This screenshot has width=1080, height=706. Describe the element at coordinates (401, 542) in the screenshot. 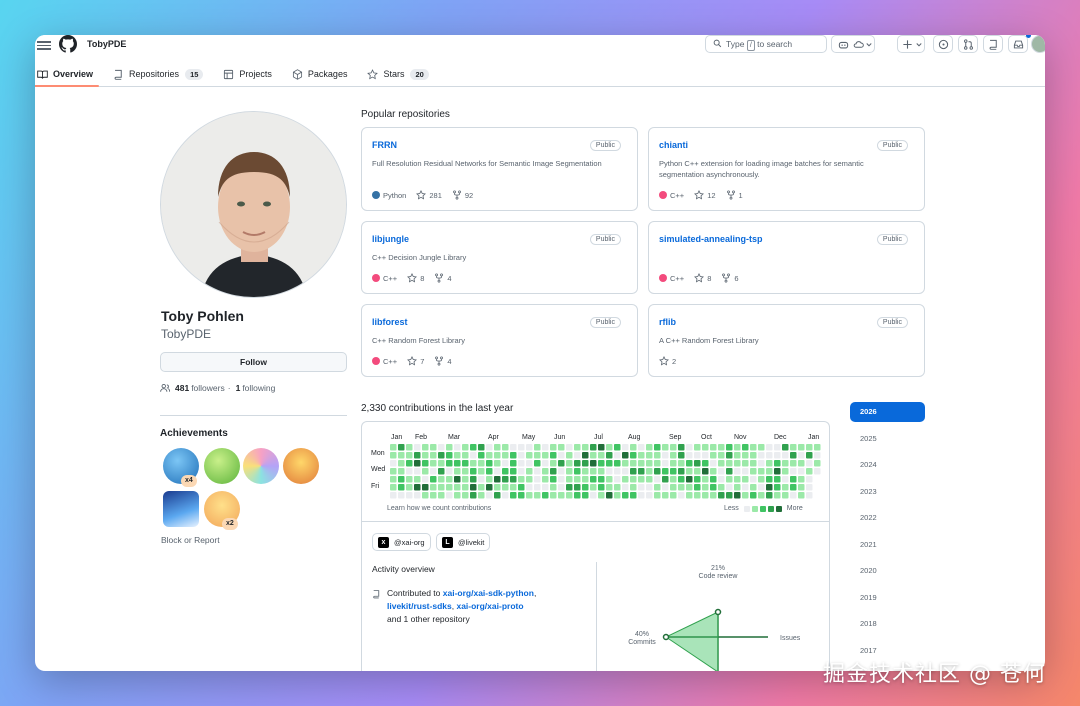

I see `org-filter-xai: x @xai-org` at that location.